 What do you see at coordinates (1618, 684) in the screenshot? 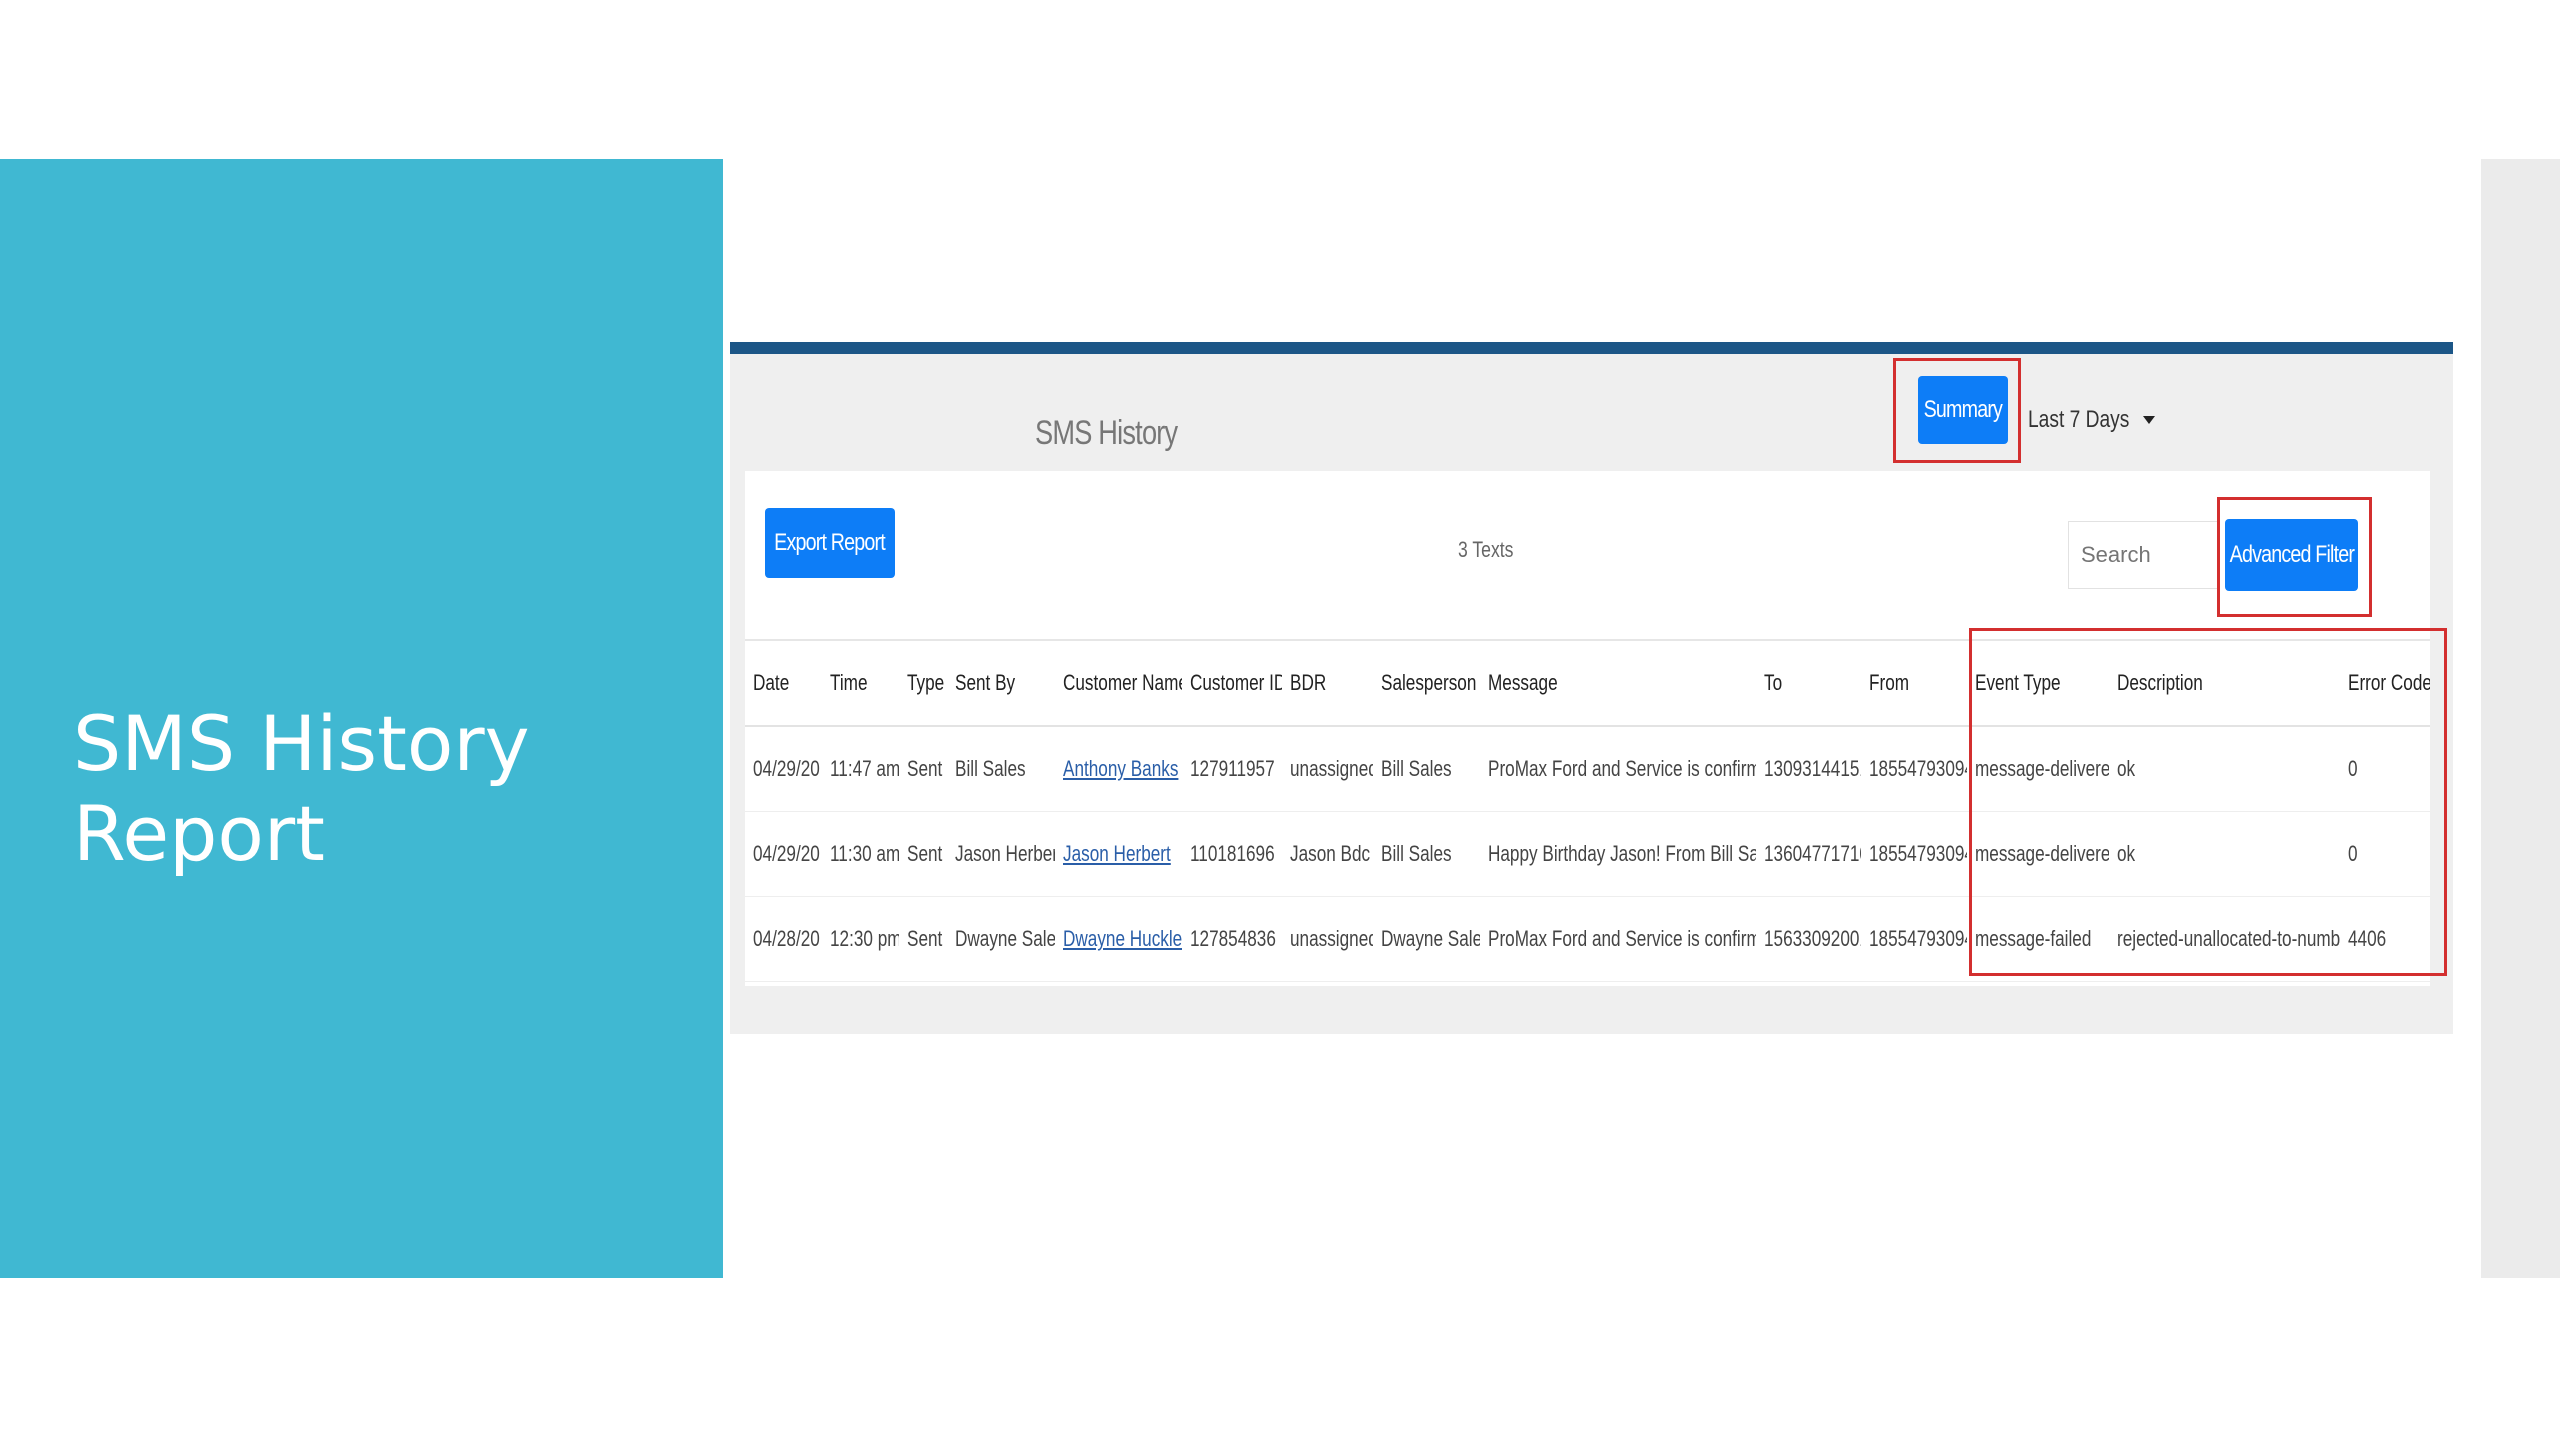
I see `column-header-message: Message` at bounding box center [1618, 684].